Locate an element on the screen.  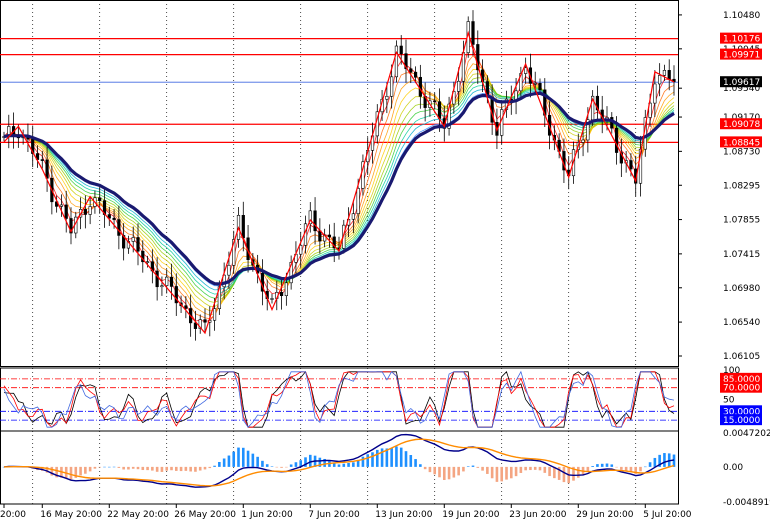
price-level-label-3: 1.08845 is located at coordinates (741, 143).